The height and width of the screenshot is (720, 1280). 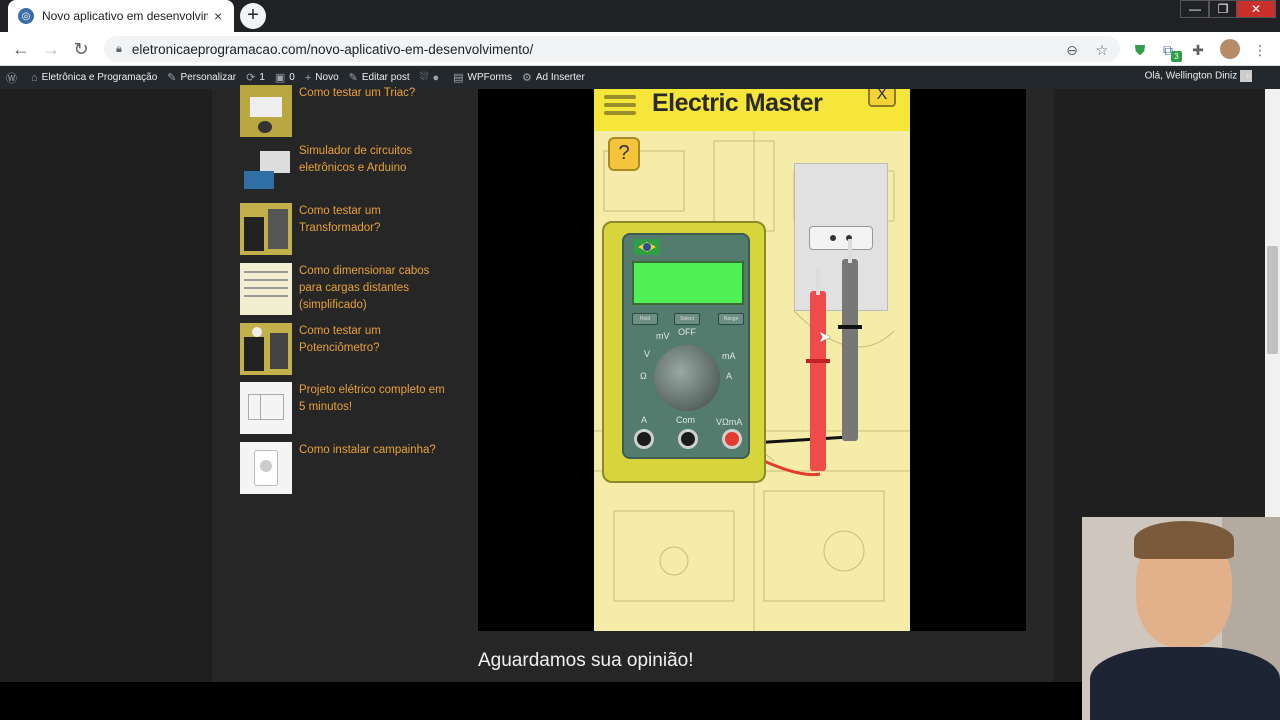 I want to click on wp-comments-link: ▣ 0, so click(x=285, y=77).